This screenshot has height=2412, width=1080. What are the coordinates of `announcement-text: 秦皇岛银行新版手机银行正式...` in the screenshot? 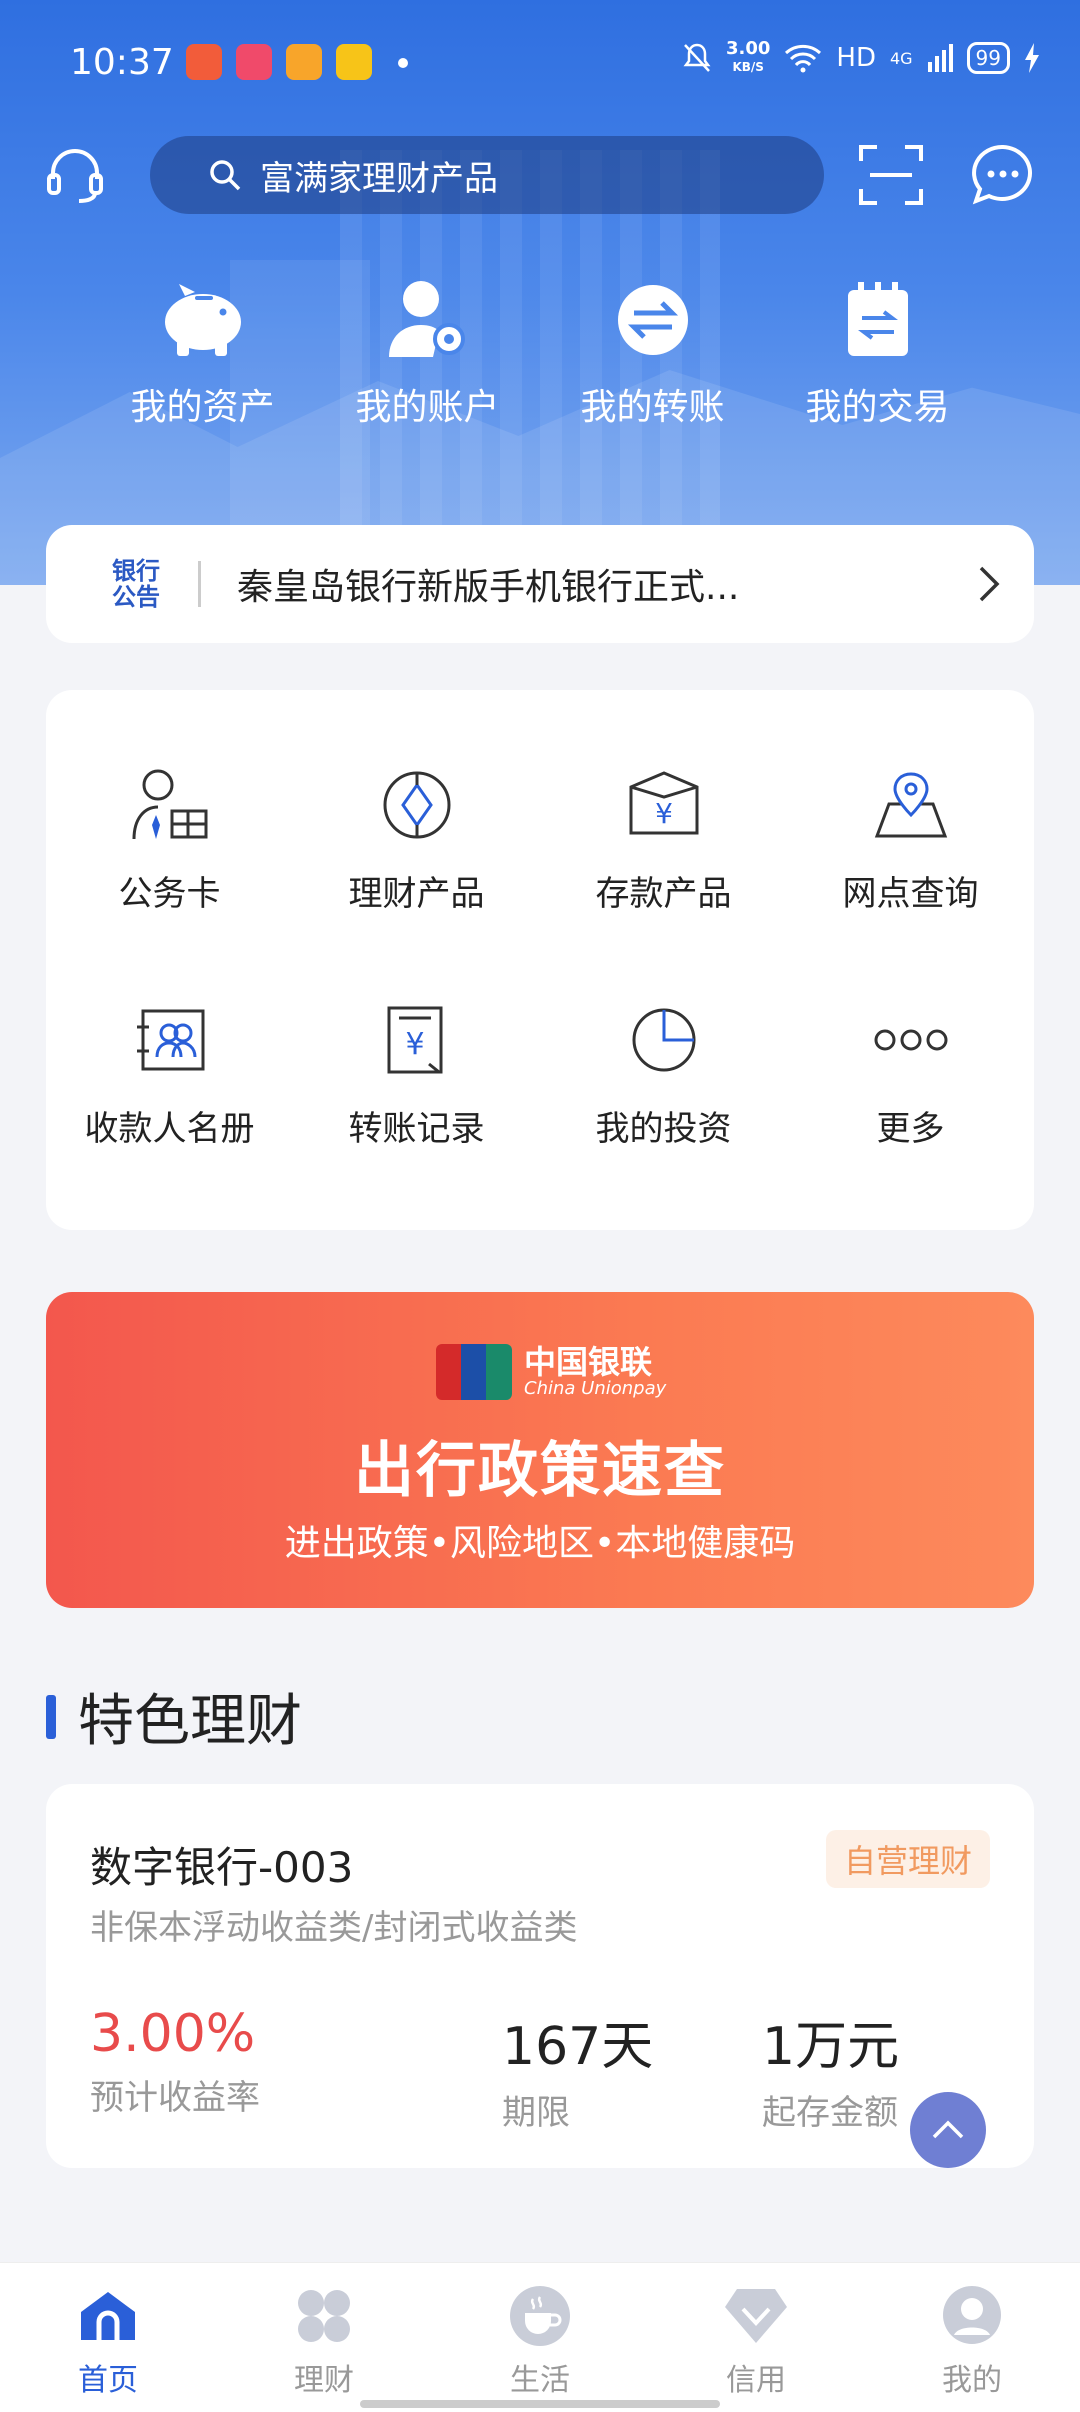 It's located at (488, 587).